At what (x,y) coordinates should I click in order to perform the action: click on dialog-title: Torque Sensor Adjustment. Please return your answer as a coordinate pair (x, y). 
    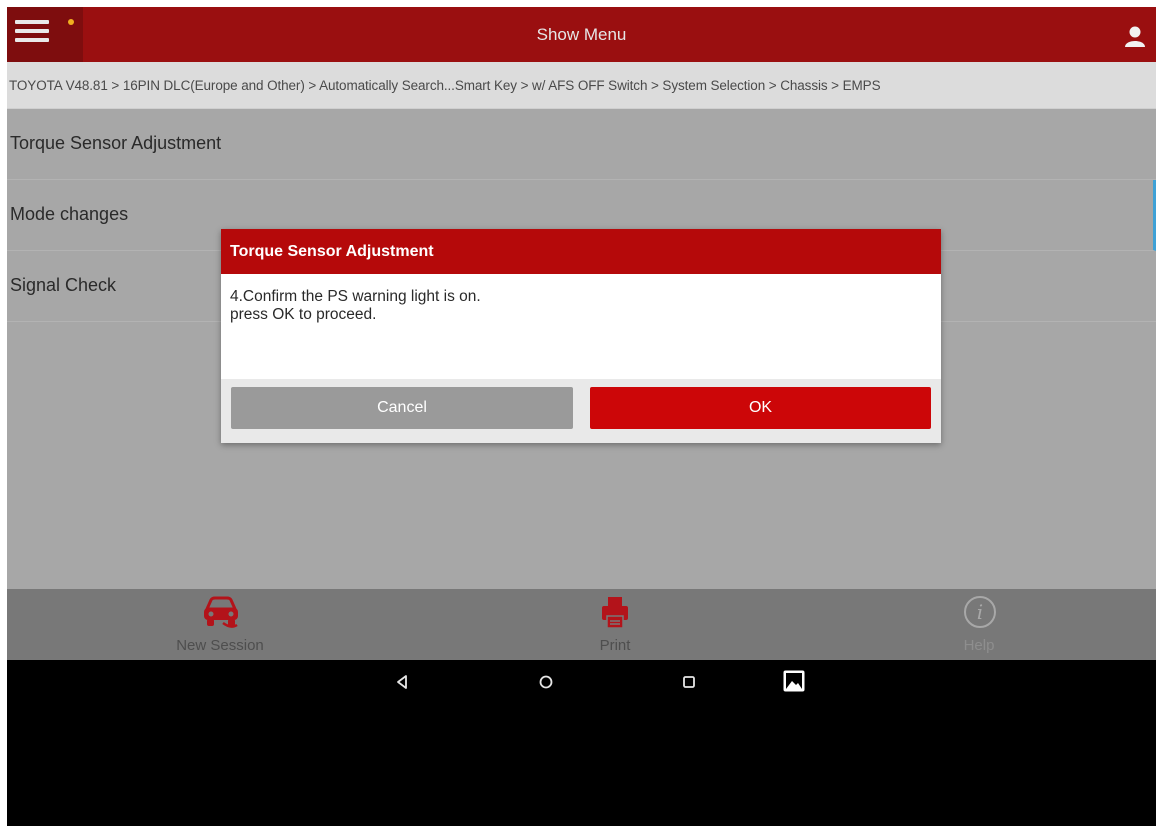
    Looking at the image, I should click on (581, 251).